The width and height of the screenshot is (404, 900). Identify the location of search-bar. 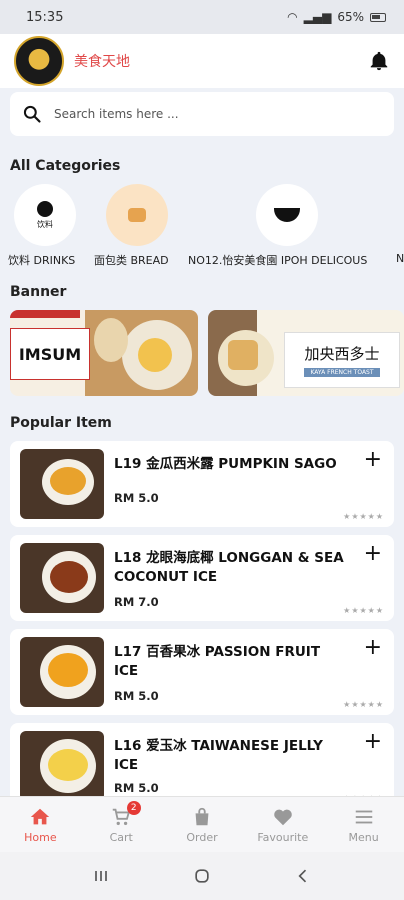
(202, 114).